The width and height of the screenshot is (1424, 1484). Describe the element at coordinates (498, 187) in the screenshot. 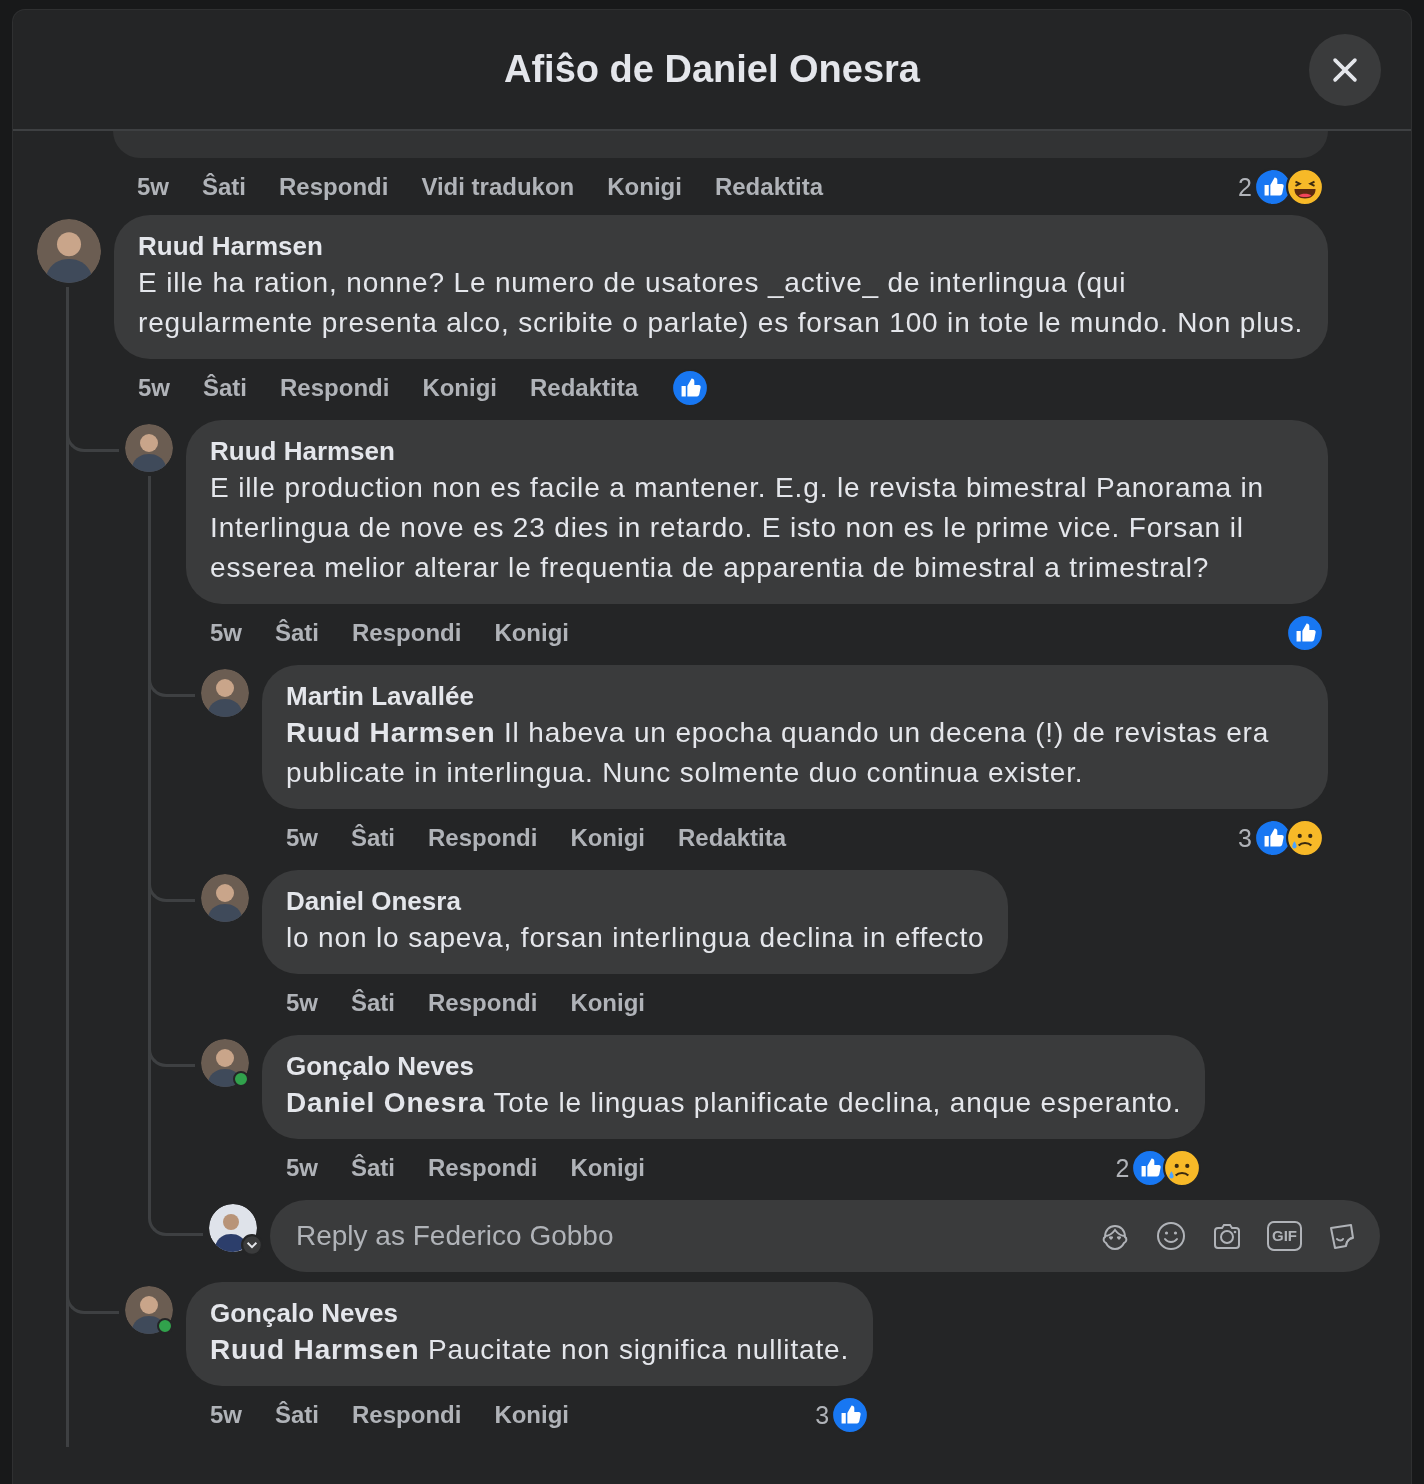

I see `comment-action-link: Vidi tradukon` at that location.